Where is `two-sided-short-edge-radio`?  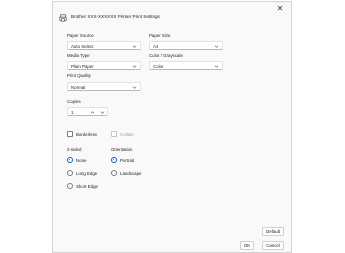 two-sided-short-edge-radio is located at coordinates (70, 186).